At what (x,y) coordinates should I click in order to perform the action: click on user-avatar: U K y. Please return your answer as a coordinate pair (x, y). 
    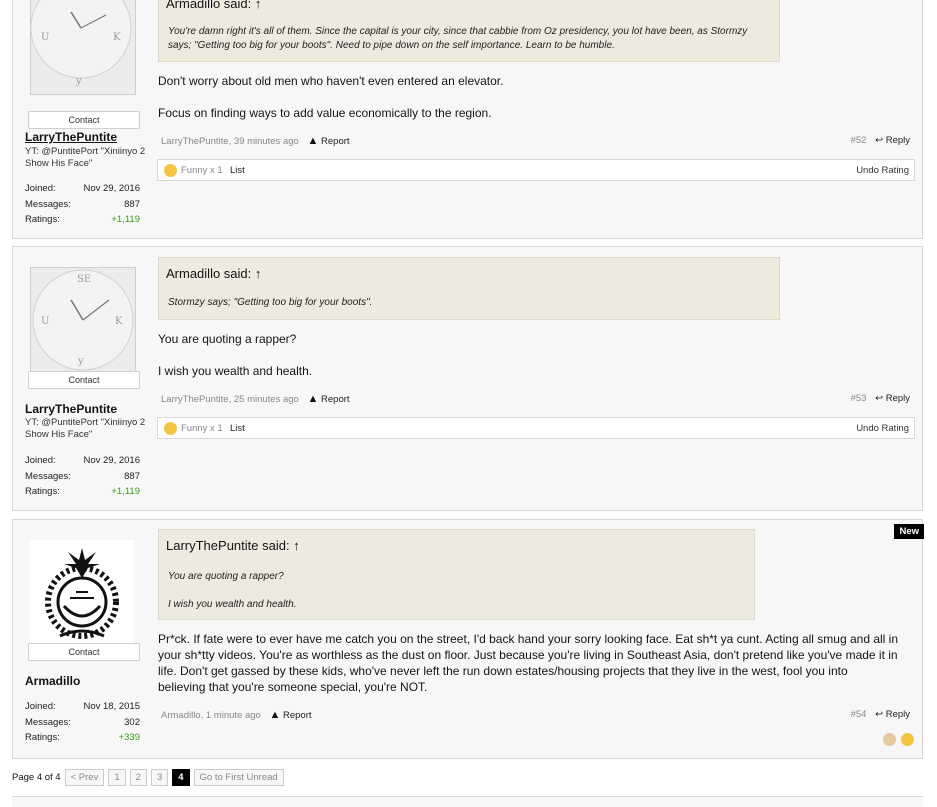
    Looking at the image, I should click on (83, 47).